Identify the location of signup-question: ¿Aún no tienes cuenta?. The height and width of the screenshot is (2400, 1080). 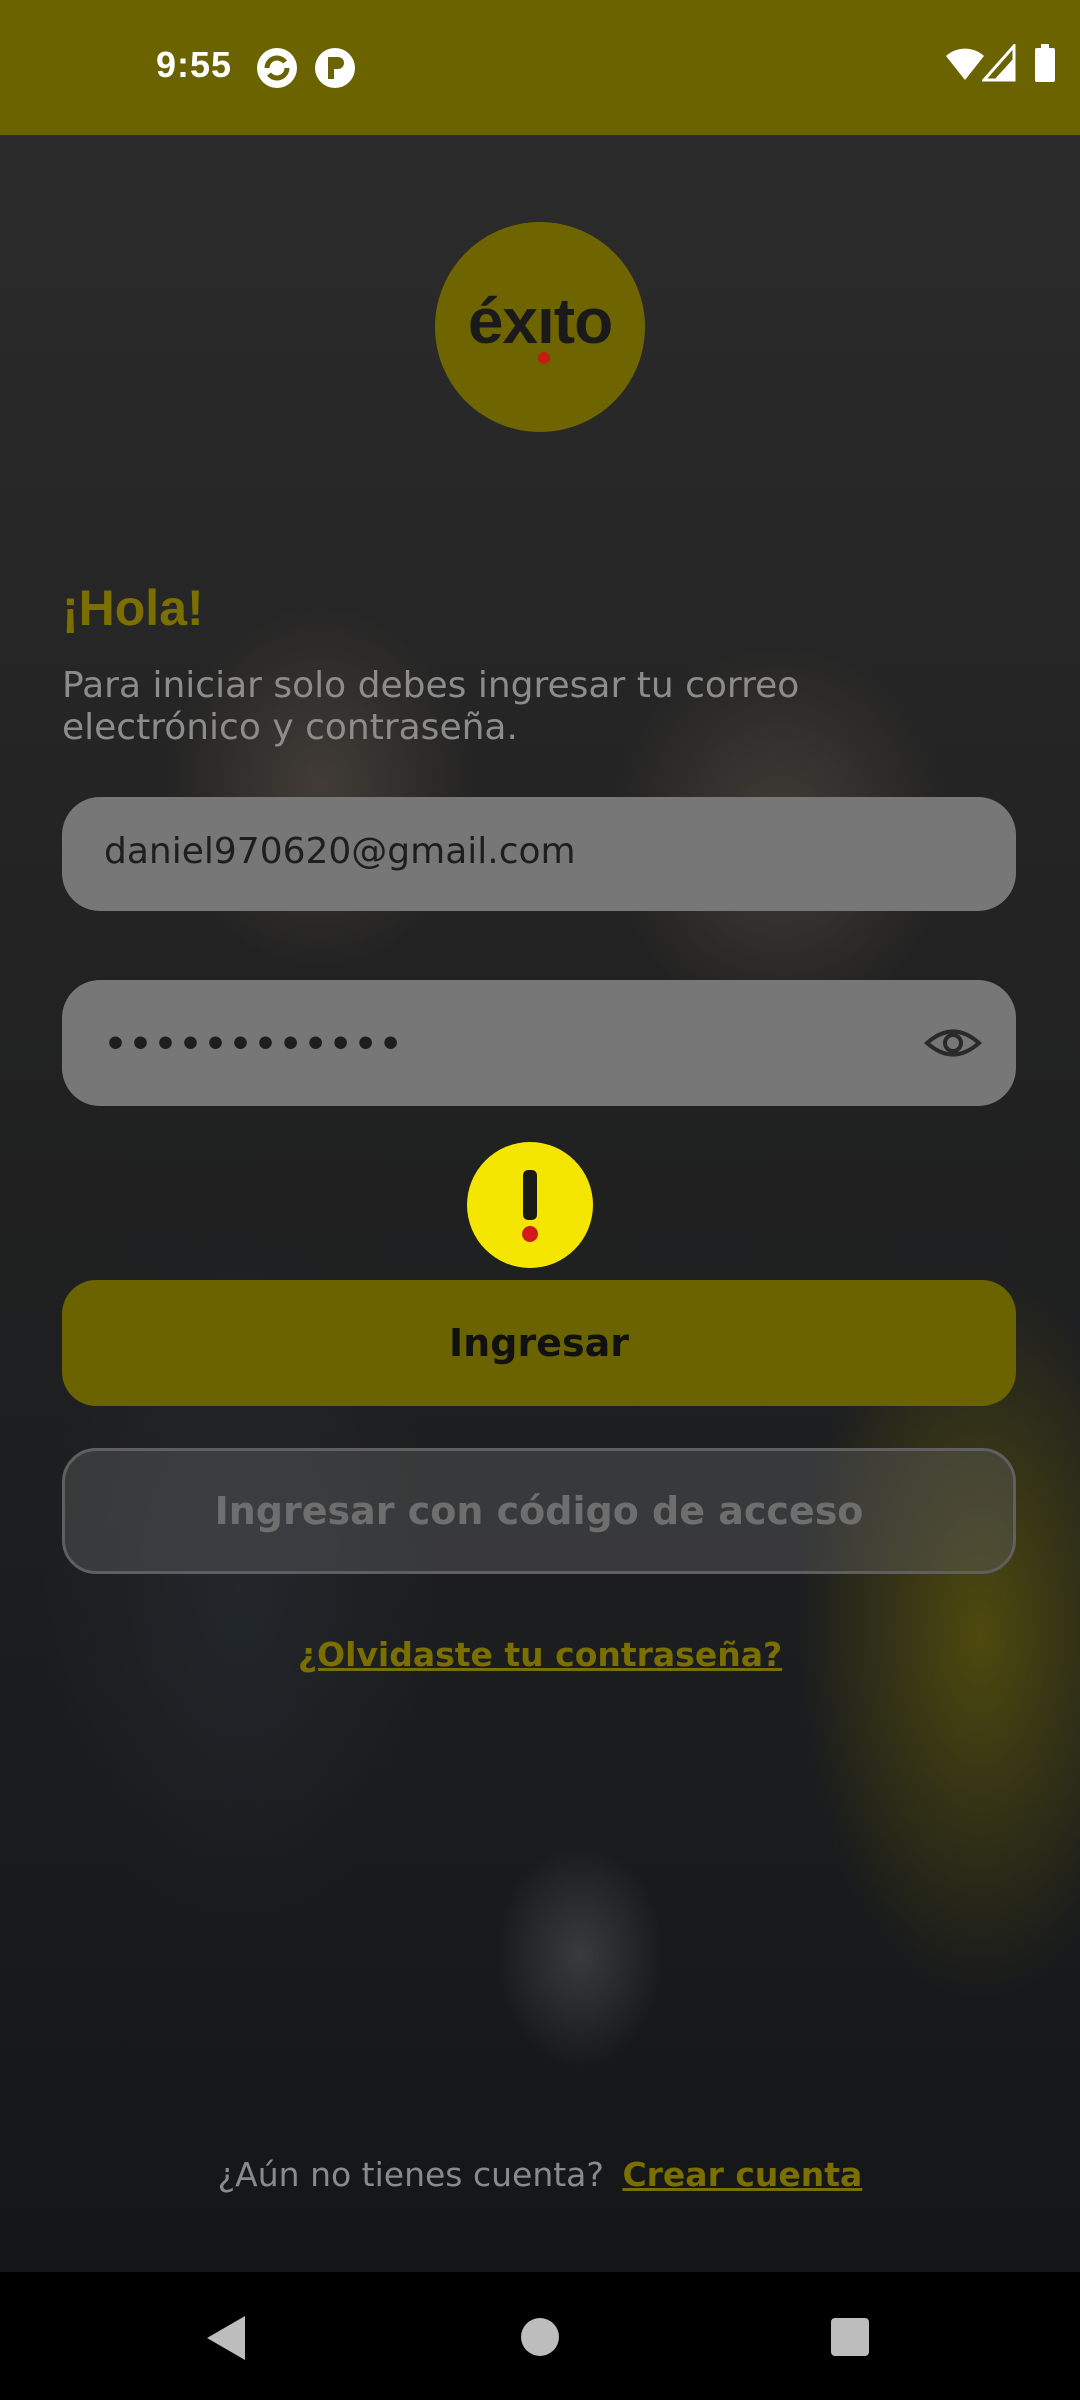
(410, 2174).